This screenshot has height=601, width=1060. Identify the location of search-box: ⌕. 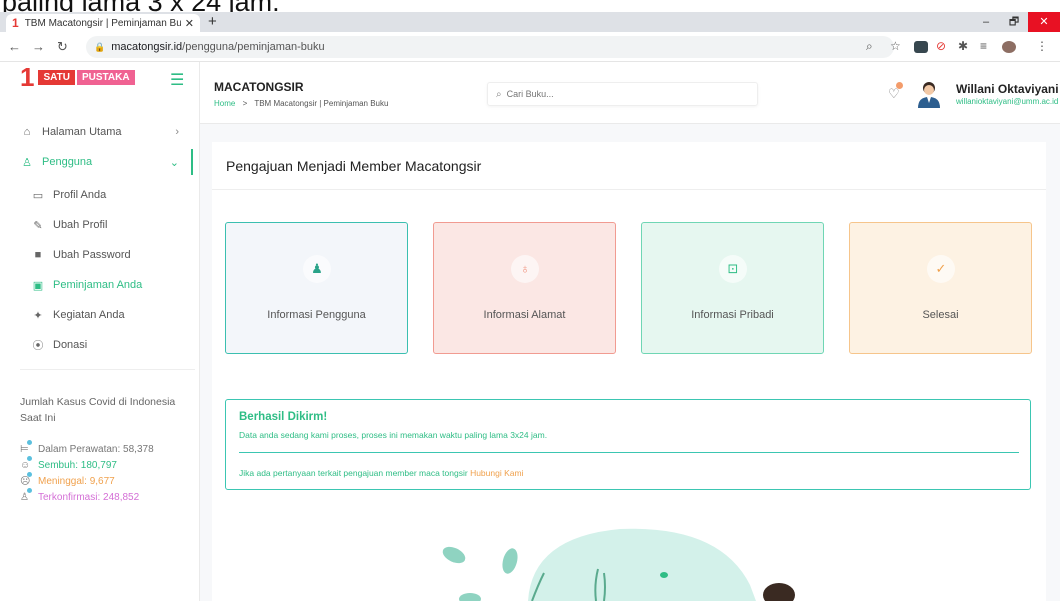
(622, 94).